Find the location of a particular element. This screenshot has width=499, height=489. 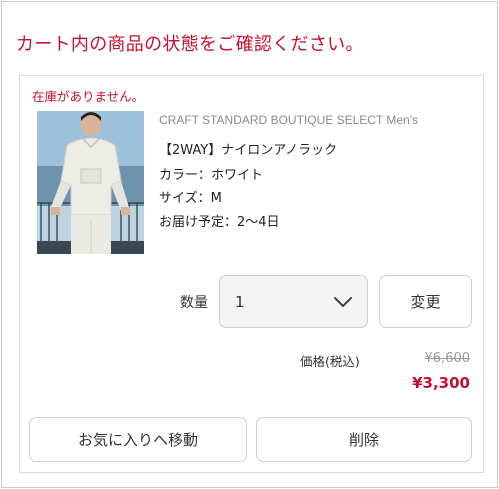

original-price: ¥6,600 is located at coordinates (447, 358).